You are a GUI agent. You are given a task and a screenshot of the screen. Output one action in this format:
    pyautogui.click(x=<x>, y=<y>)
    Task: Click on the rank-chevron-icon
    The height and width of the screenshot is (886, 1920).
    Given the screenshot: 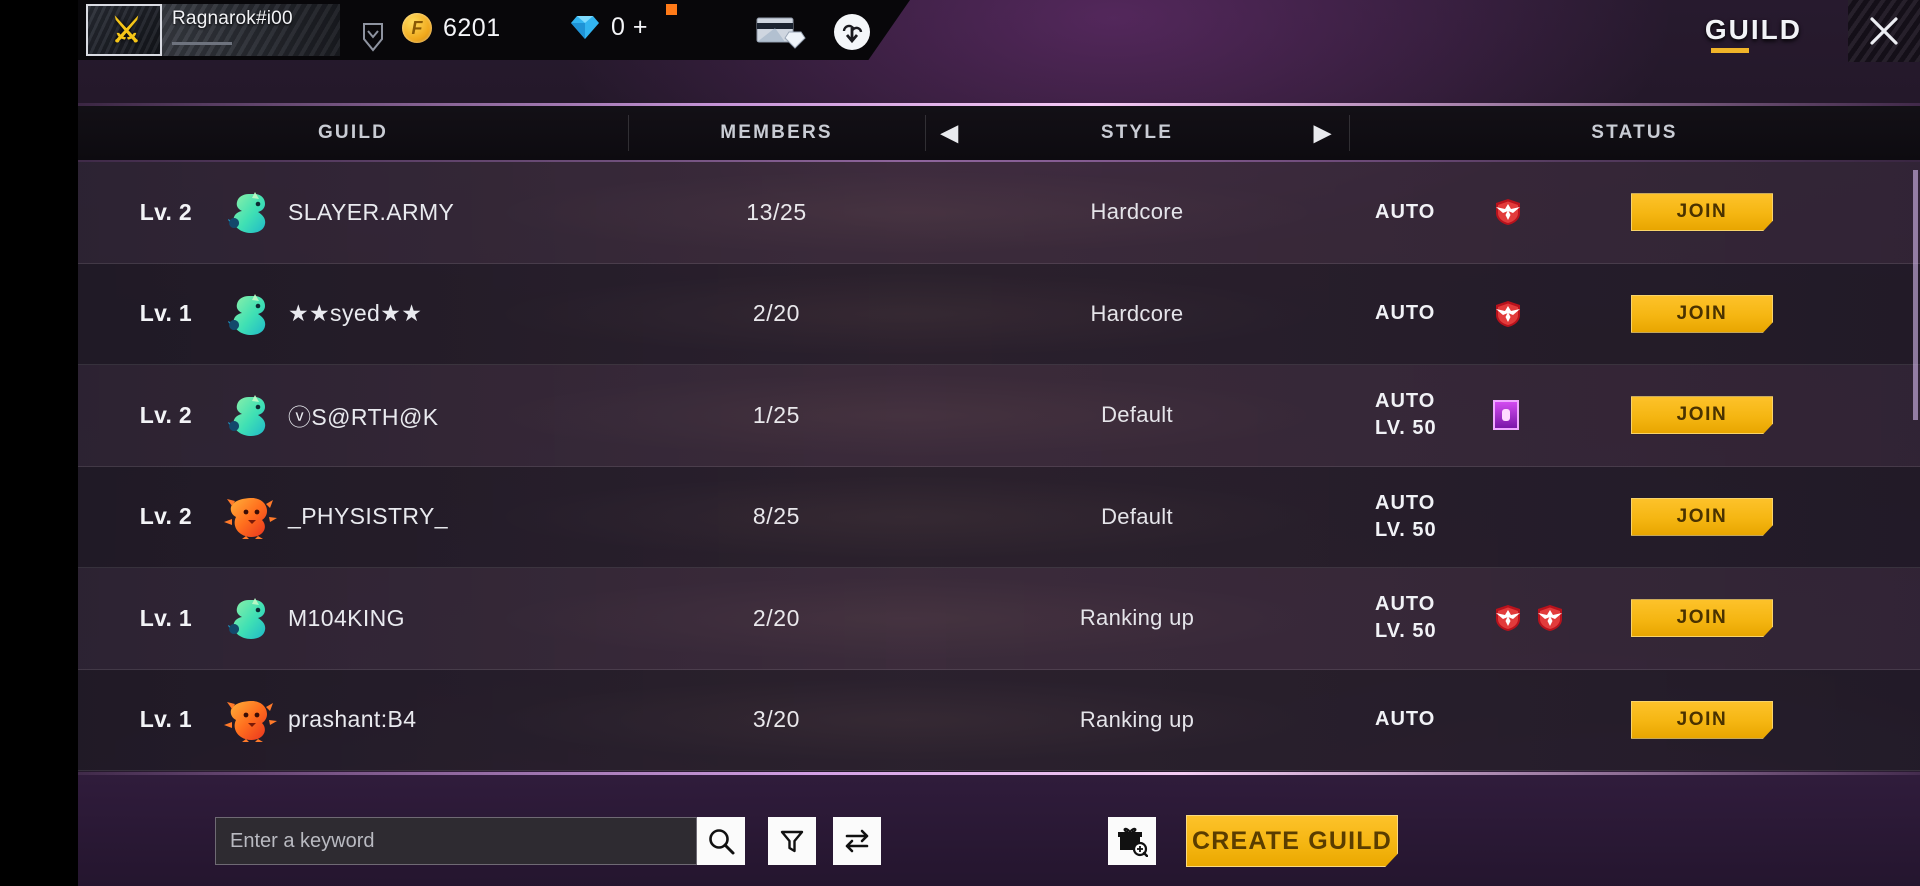 What is the action you would take?
    pyautogui.click(x=373, y=37)
    